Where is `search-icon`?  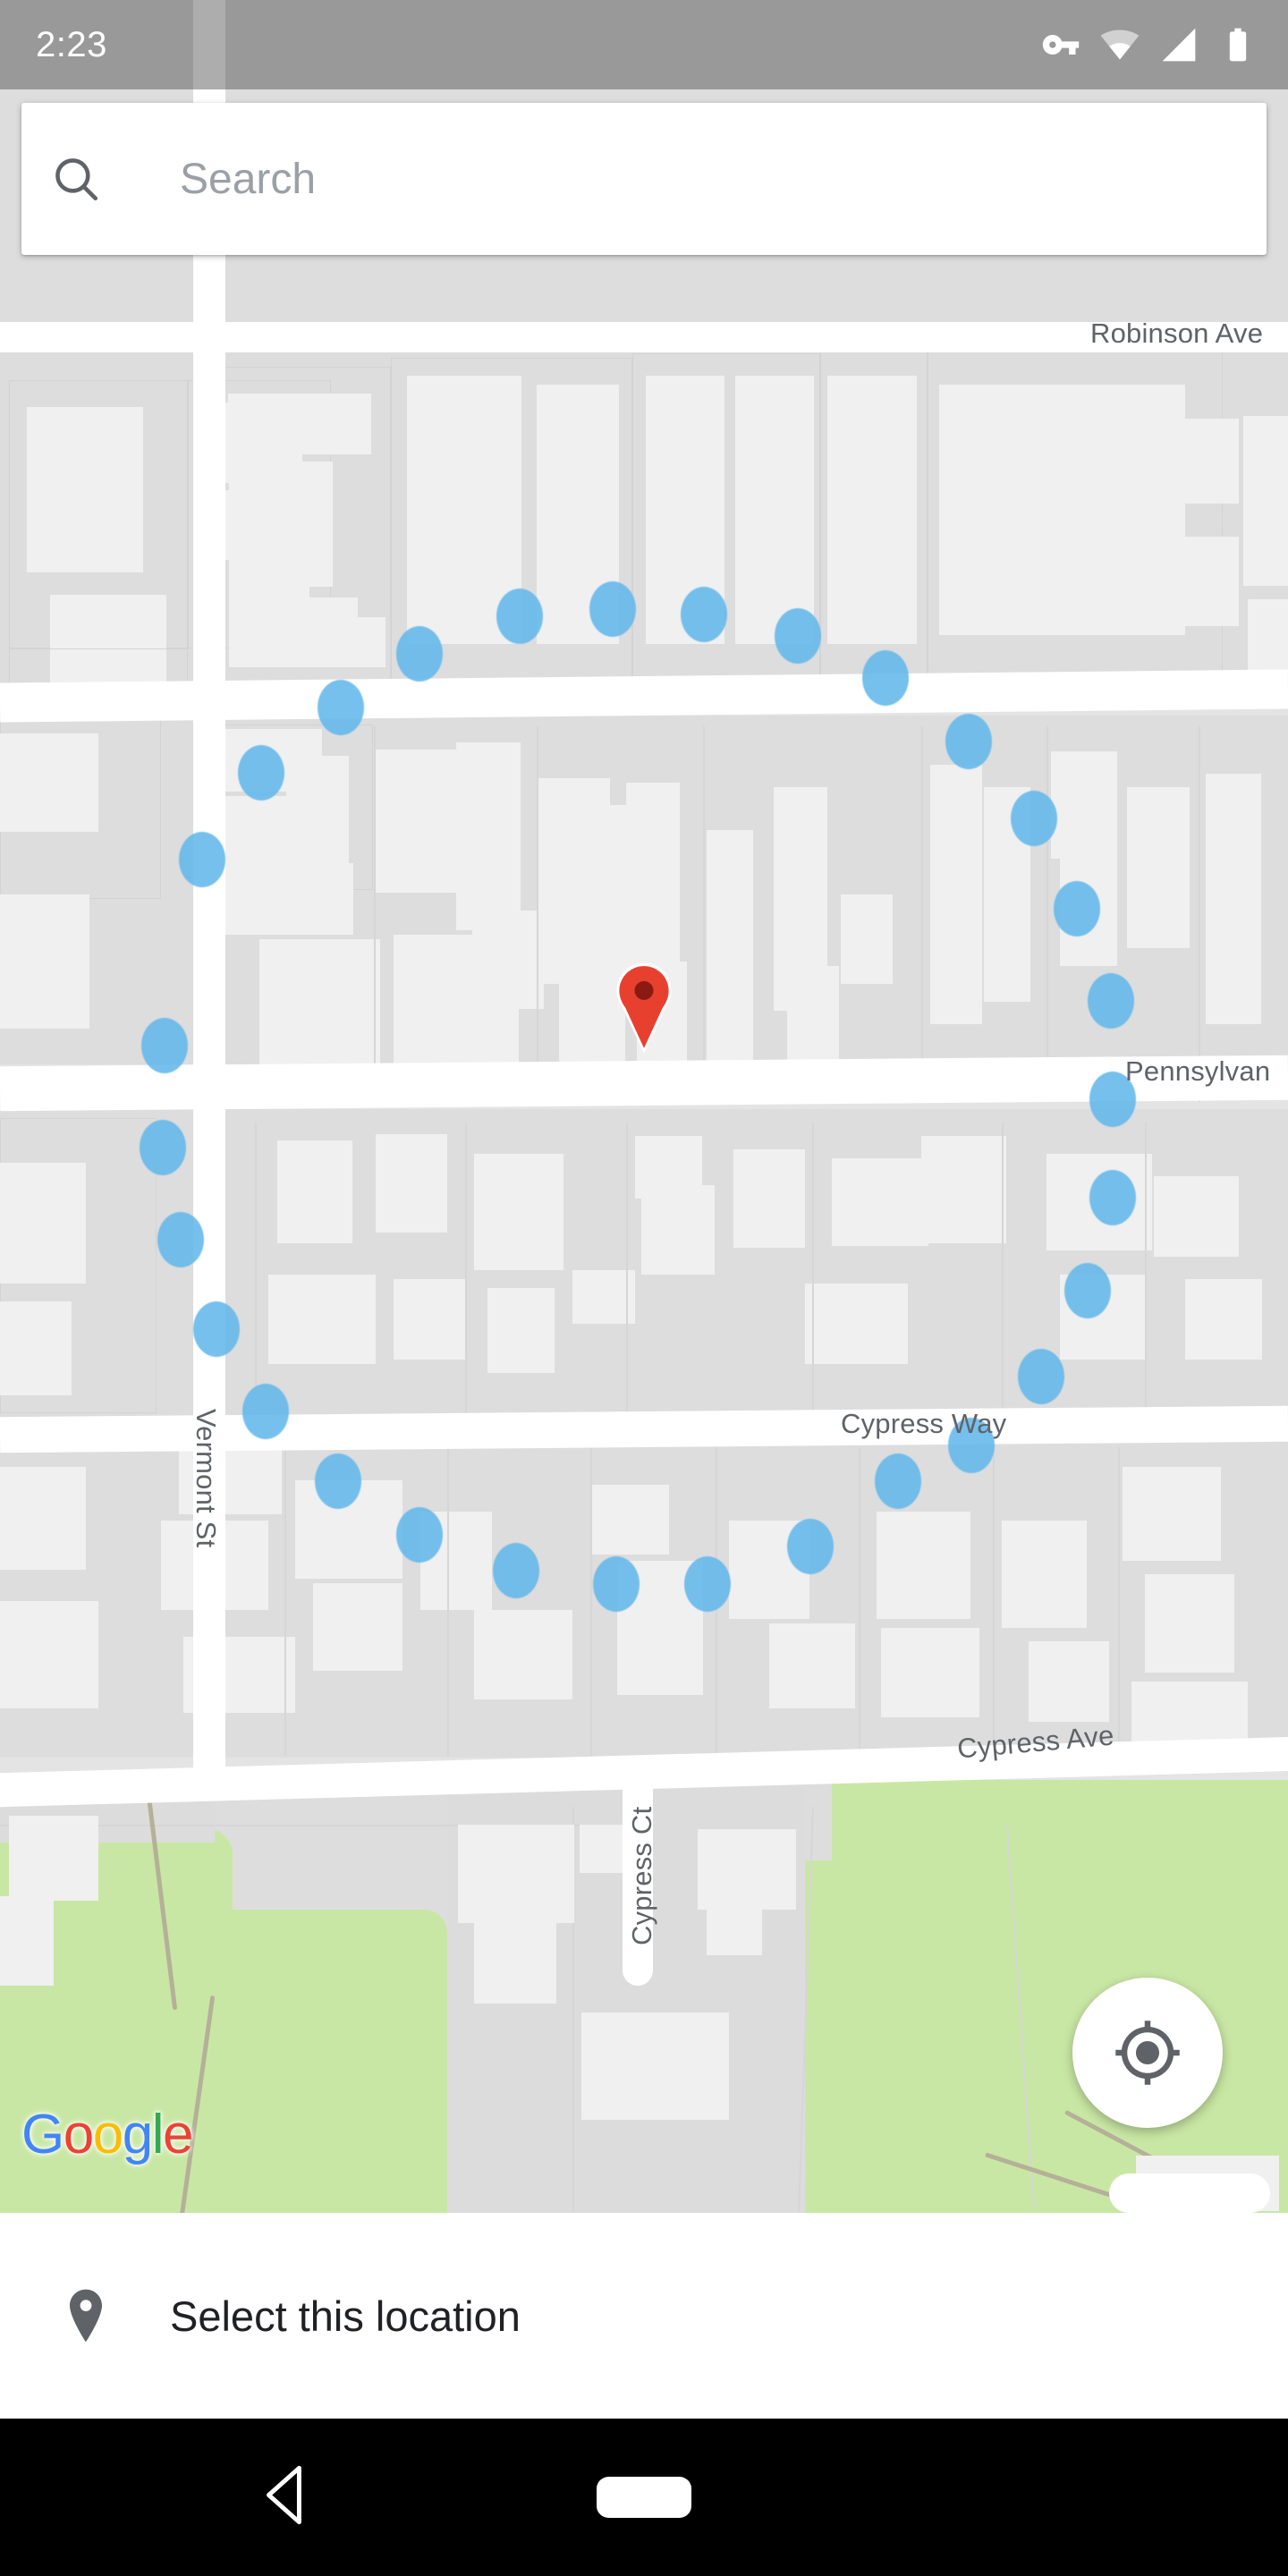 search-icon is located at coordinates (76, 179).